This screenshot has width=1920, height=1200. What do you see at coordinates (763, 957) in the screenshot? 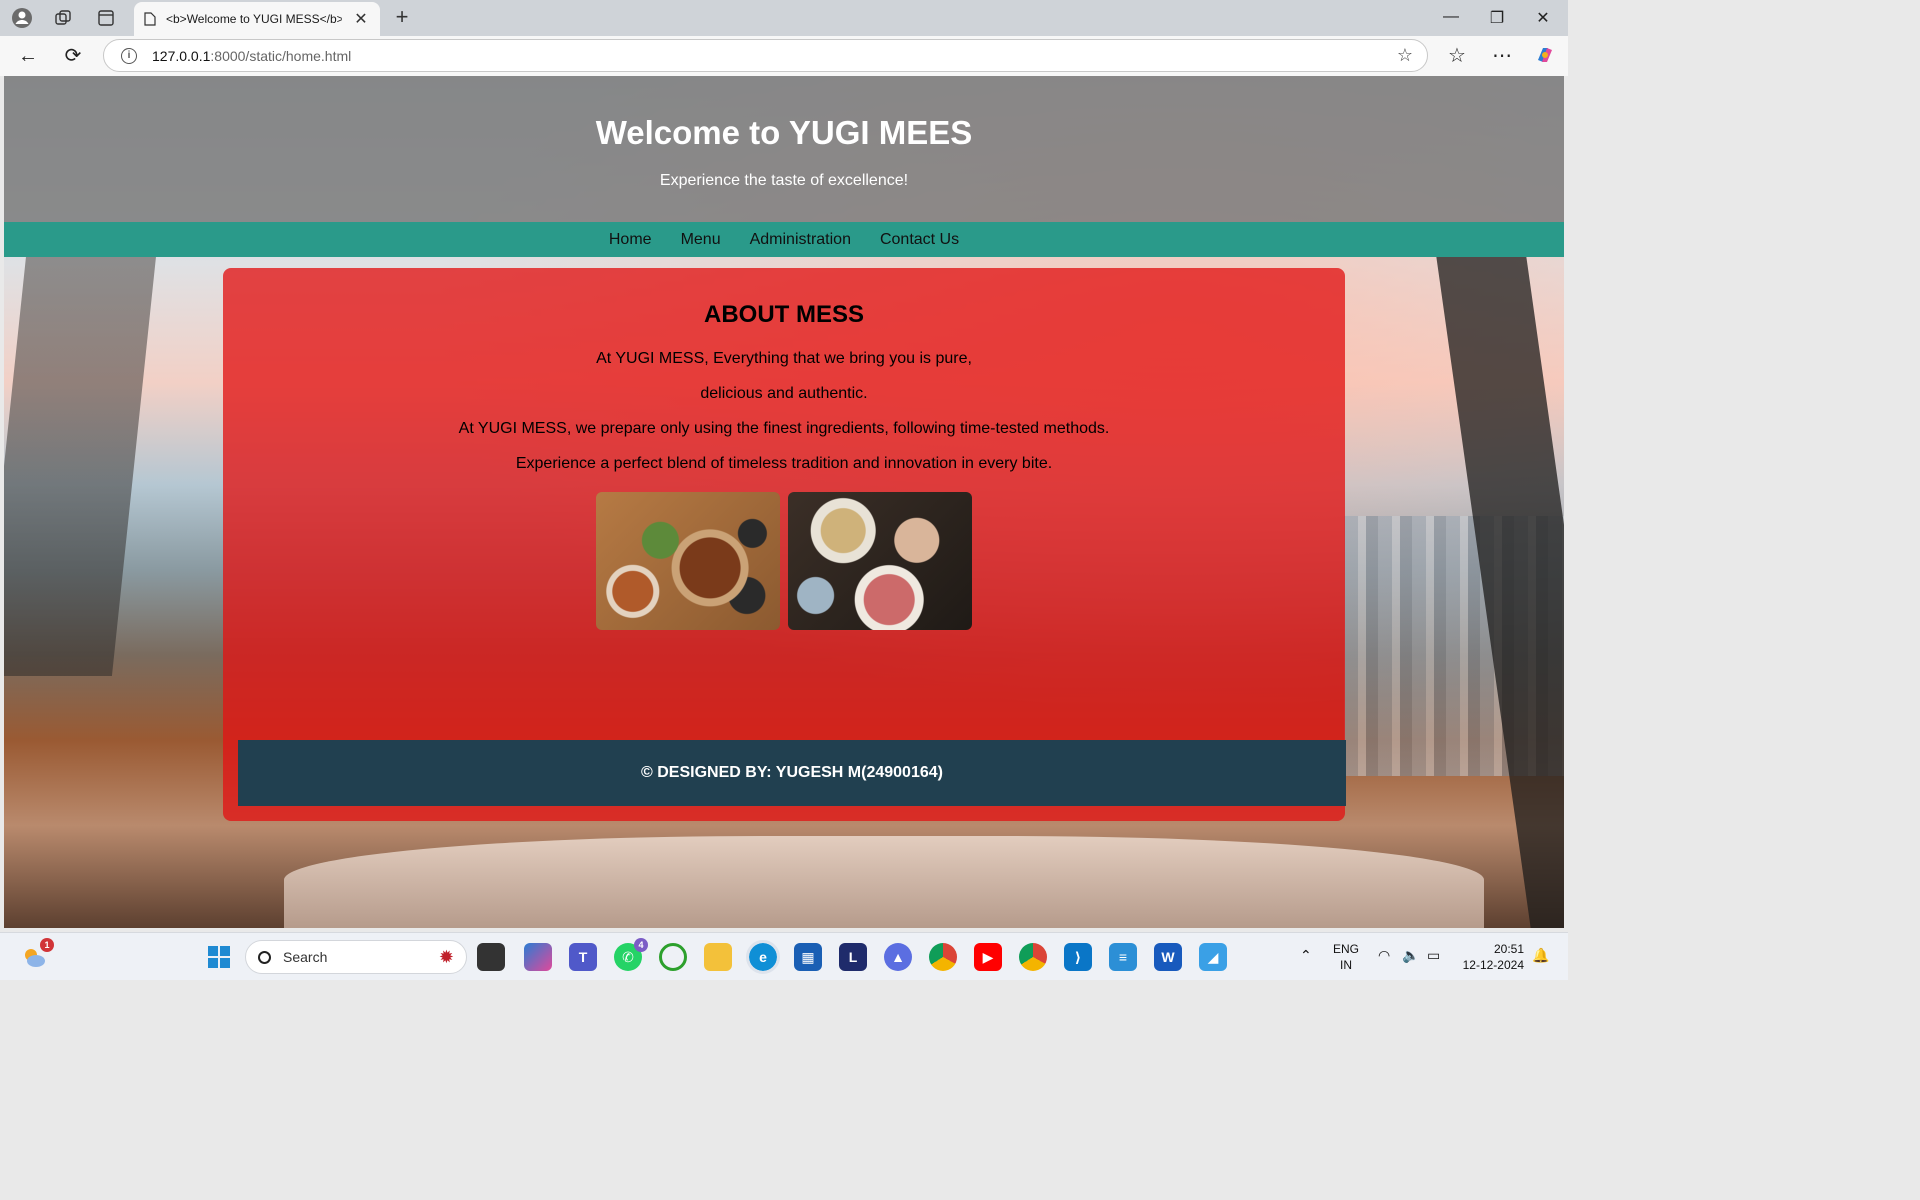
I see `edge-icon: e` at bounding box center [763, 957].